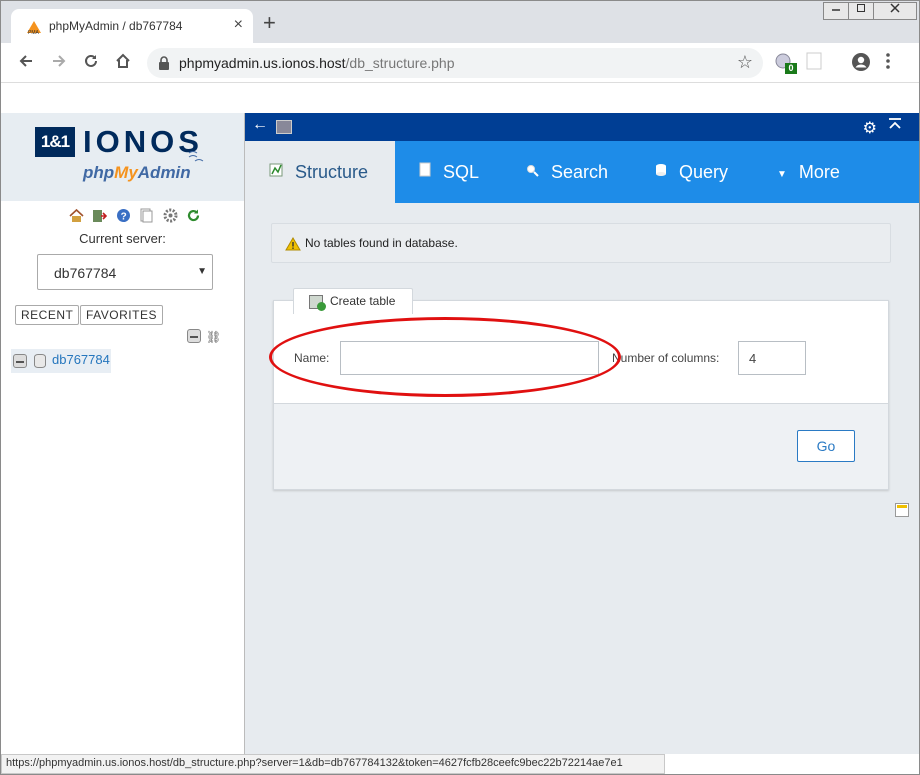 This screenshot has height=775, width=920. Describe the element at coordinates (772, 358) in the screenshot. I see `columns-input: 4` at that location.